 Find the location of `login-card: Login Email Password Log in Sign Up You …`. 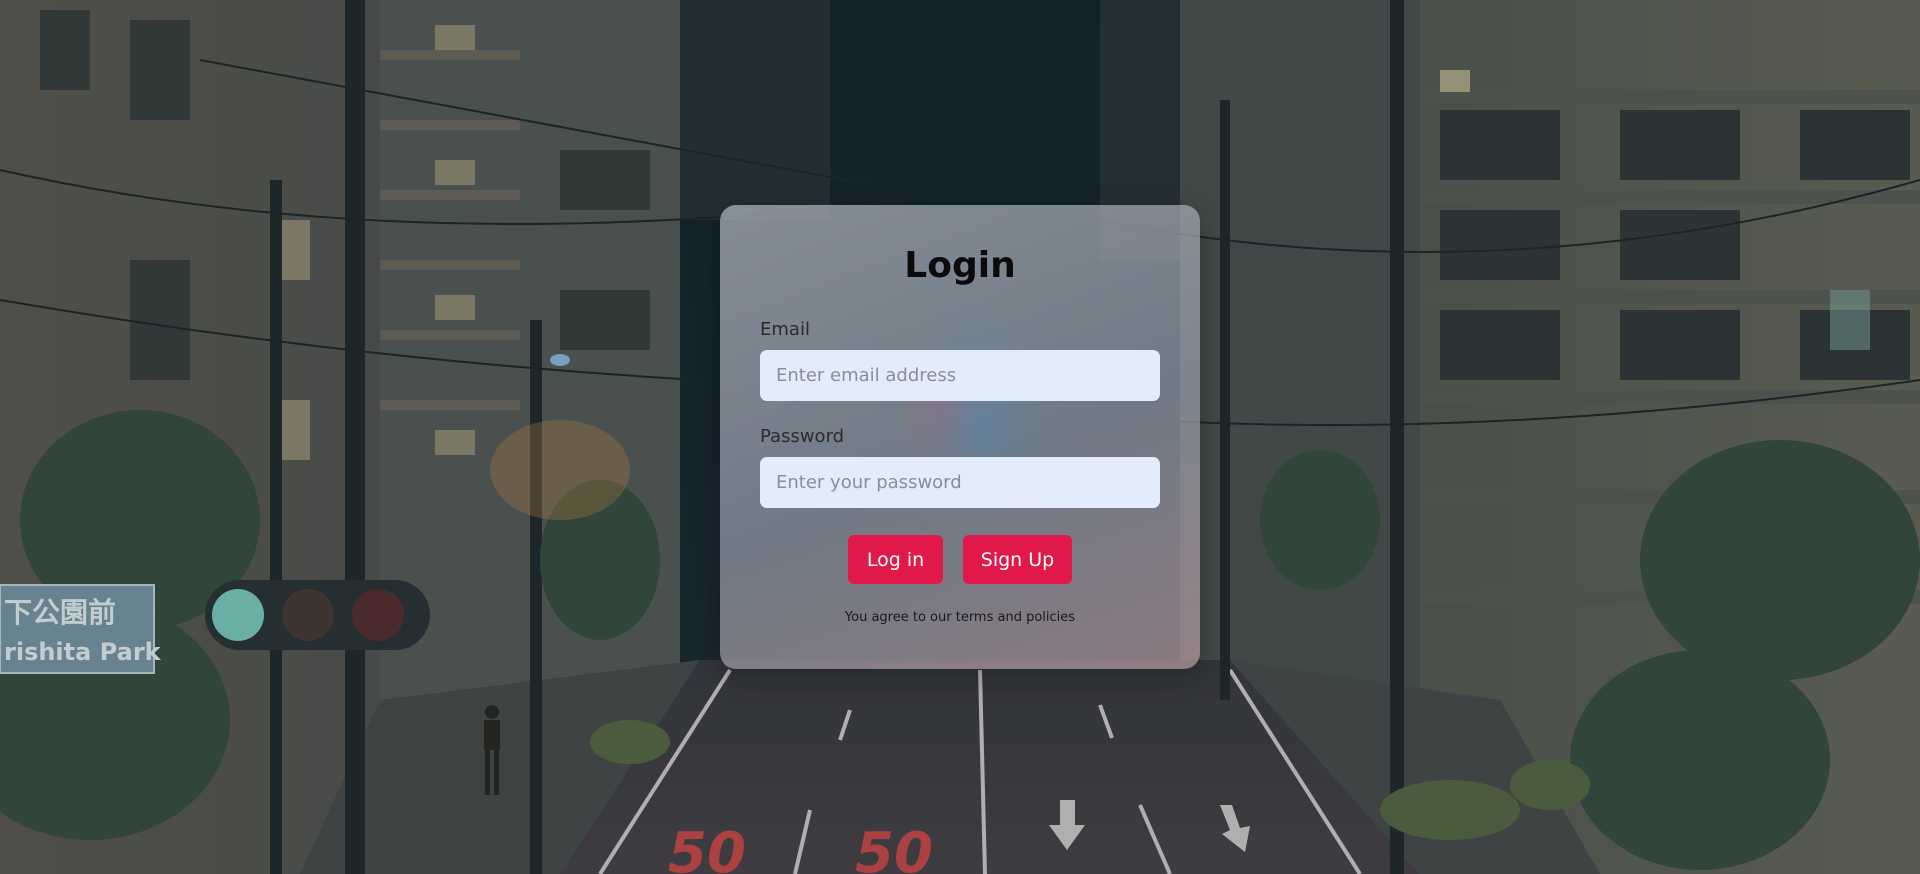

login-card: Login Email Password Log in Sign Up You … is located at coordinates (960, 437).